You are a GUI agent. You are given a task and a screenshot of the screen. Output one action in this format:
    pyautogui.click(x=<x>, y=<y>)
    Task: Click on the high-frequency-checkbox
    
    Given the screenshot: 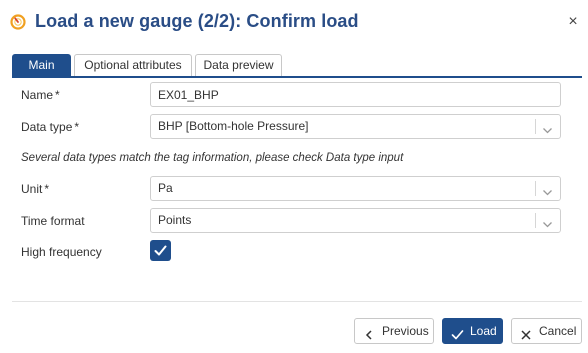 What is the action you would take?
    pyautogui.click(x=160, y=250)
    